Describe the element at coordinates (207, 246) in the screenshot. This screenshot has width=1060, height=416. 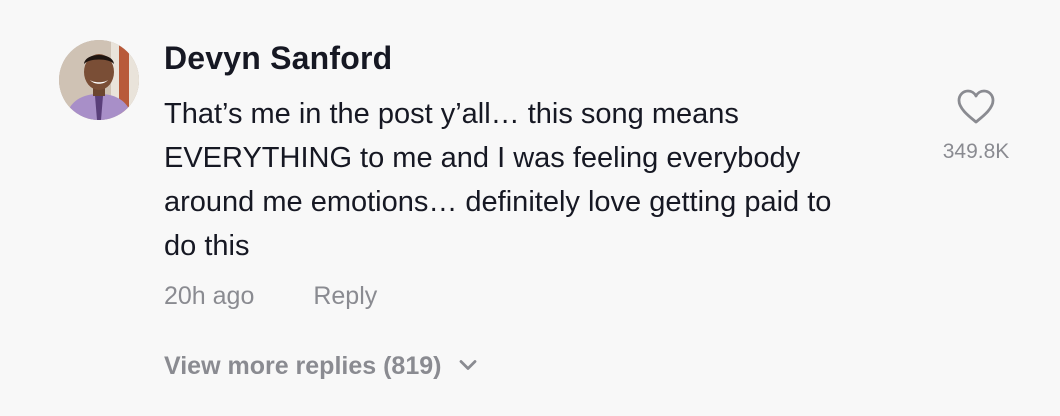
I see `comment-text-line: do this` at that location.